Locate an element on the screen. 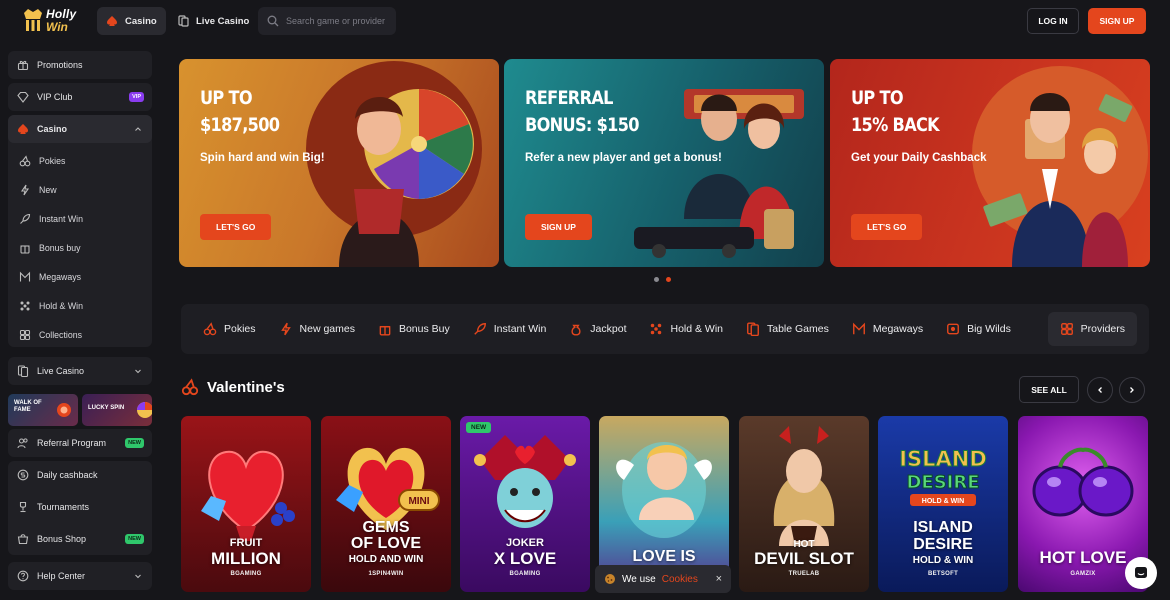  sidebar-item-daily-cashback: Daily cashback is located at coordinates (80, 475).